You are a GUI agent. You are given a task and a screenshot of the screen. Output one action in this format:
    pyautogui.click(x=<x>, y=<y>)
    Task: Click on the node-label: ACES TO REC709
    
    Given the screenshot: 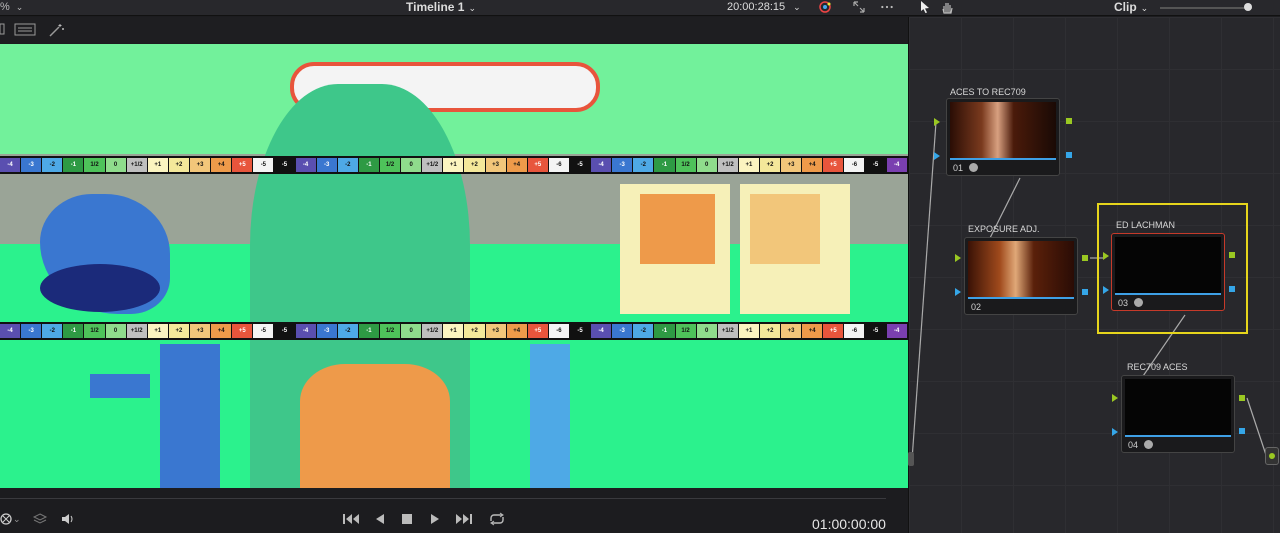 What is the action you would take?
    pyautogui.click(x=988, y=92)
    